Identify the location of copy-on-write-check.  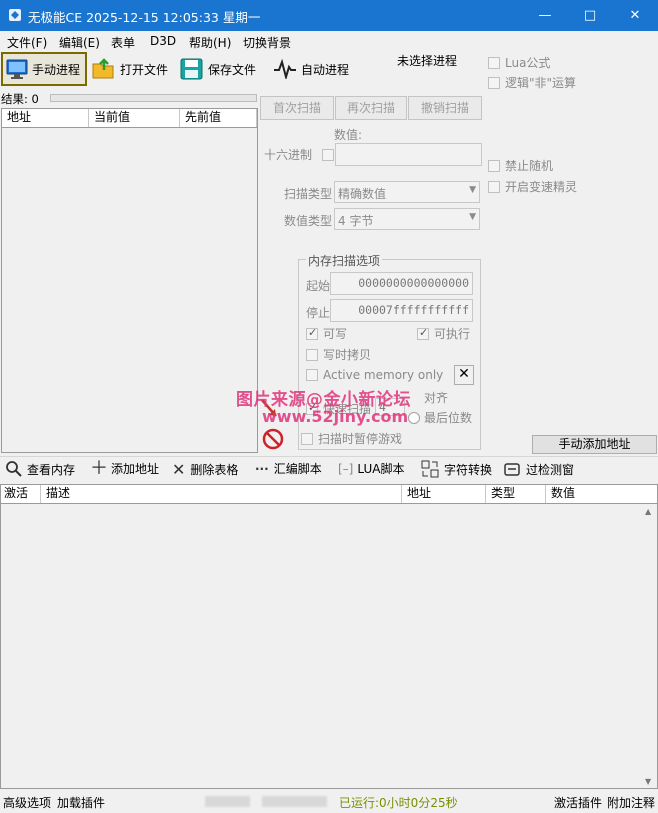
(312, 354).